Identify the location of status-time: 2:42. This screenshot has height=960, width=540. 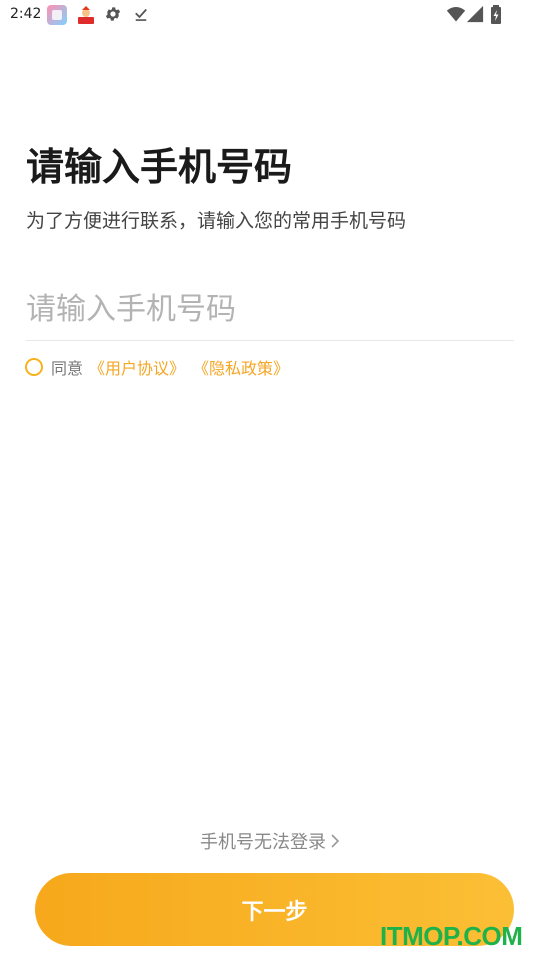
(26, 14).